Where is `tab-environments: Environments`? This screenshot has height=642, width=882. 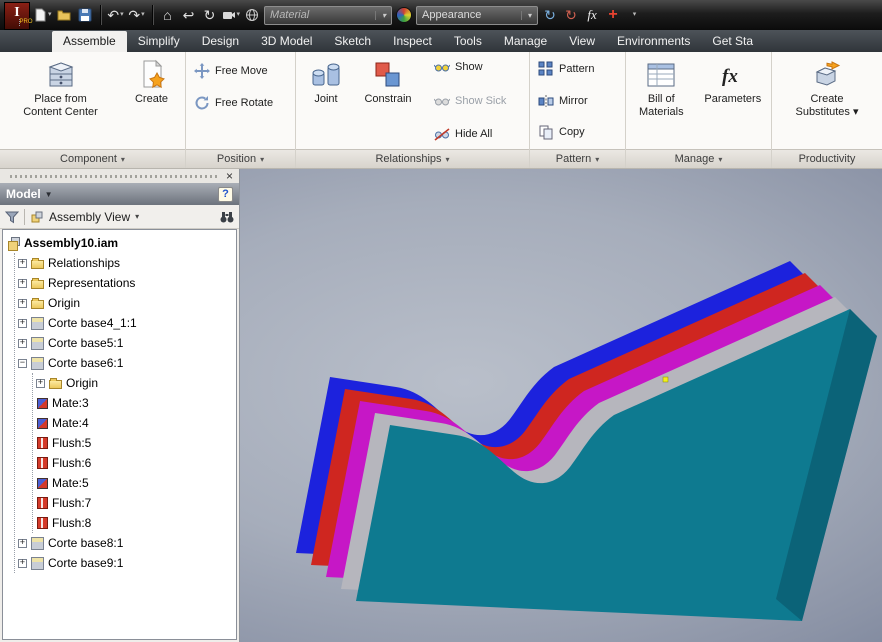
tab-environments: Environments is located at coordinates (653, 41).